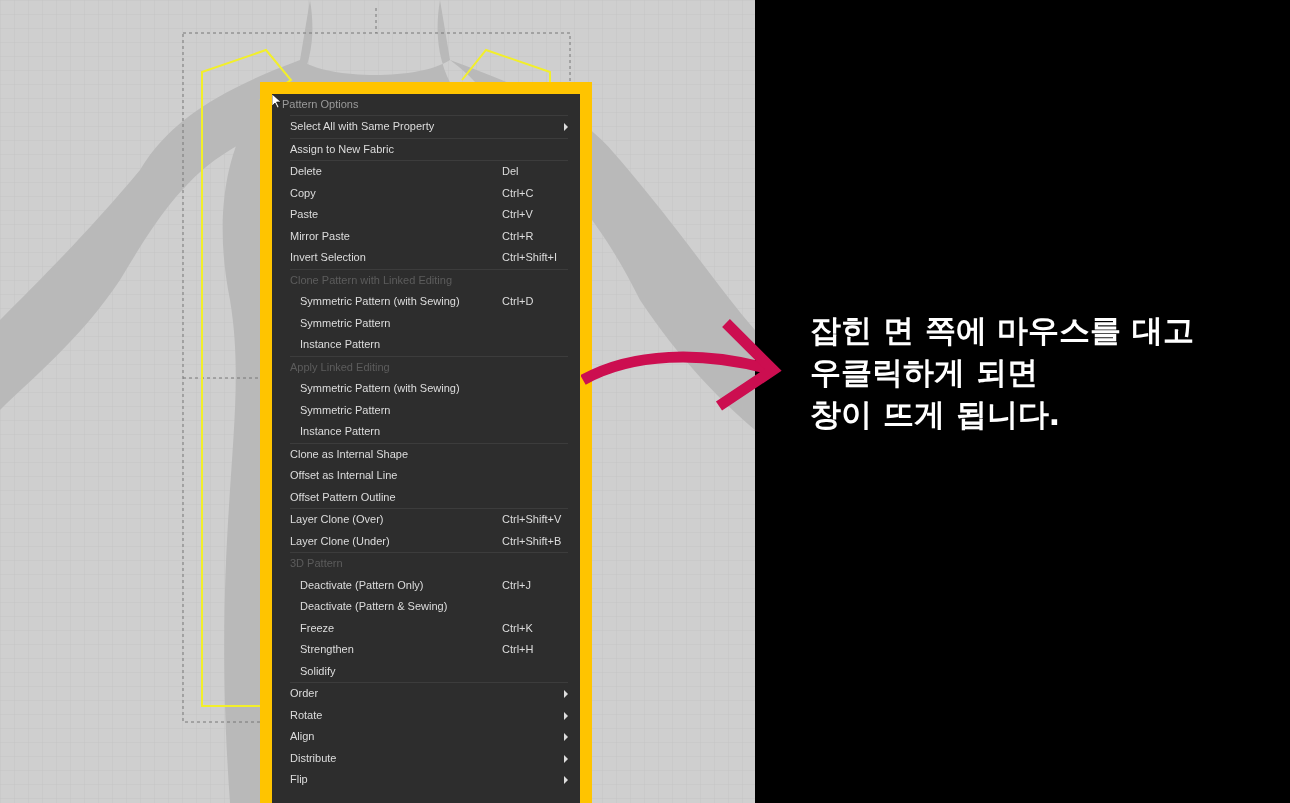 The width and height of the screenshot is (1290, 803). What do you see at coordinates (532, 519) in the screenshot?
I see `shortcut-label: Ctrl+Shift+V` at bounding box center [532, 519].